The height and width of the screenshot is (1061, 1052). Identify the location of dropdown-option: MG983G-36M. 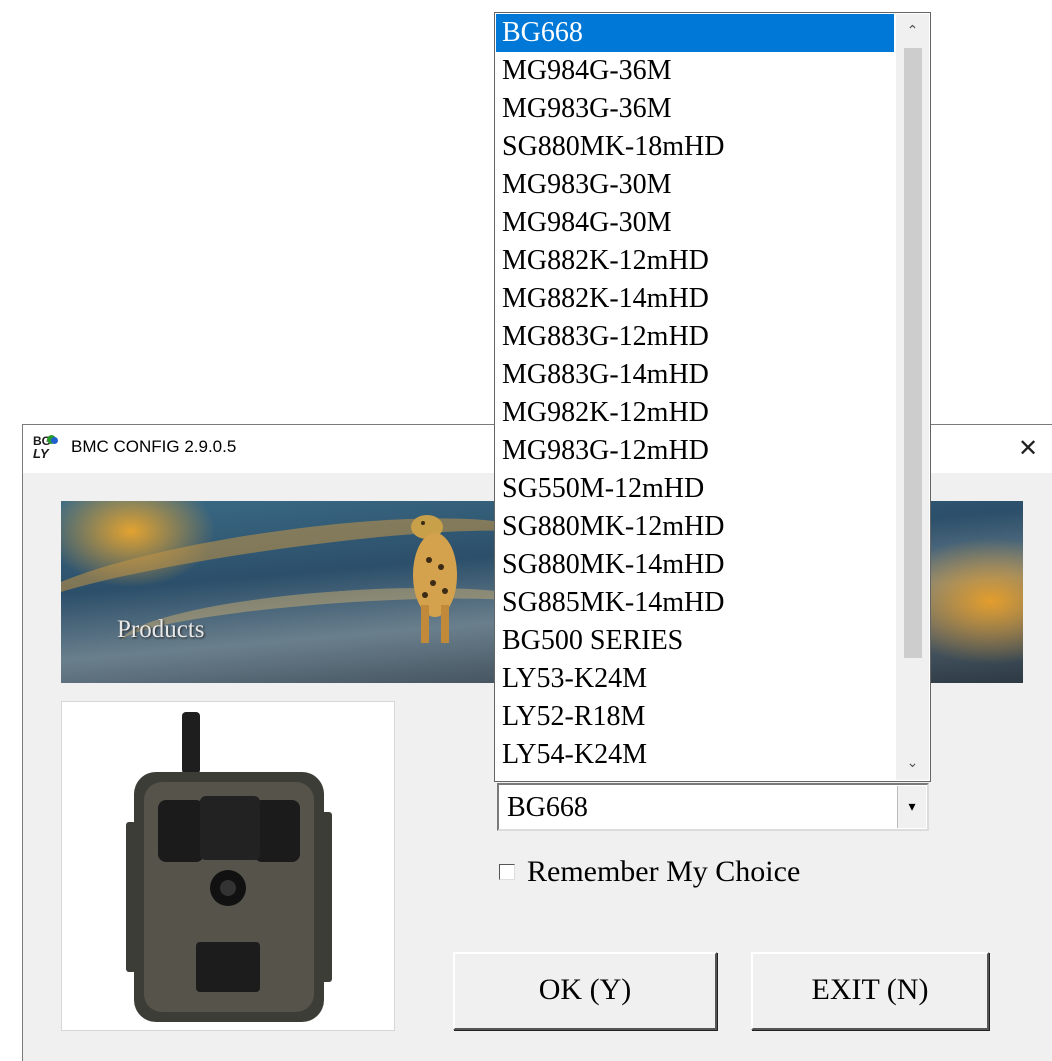
(695, 109).